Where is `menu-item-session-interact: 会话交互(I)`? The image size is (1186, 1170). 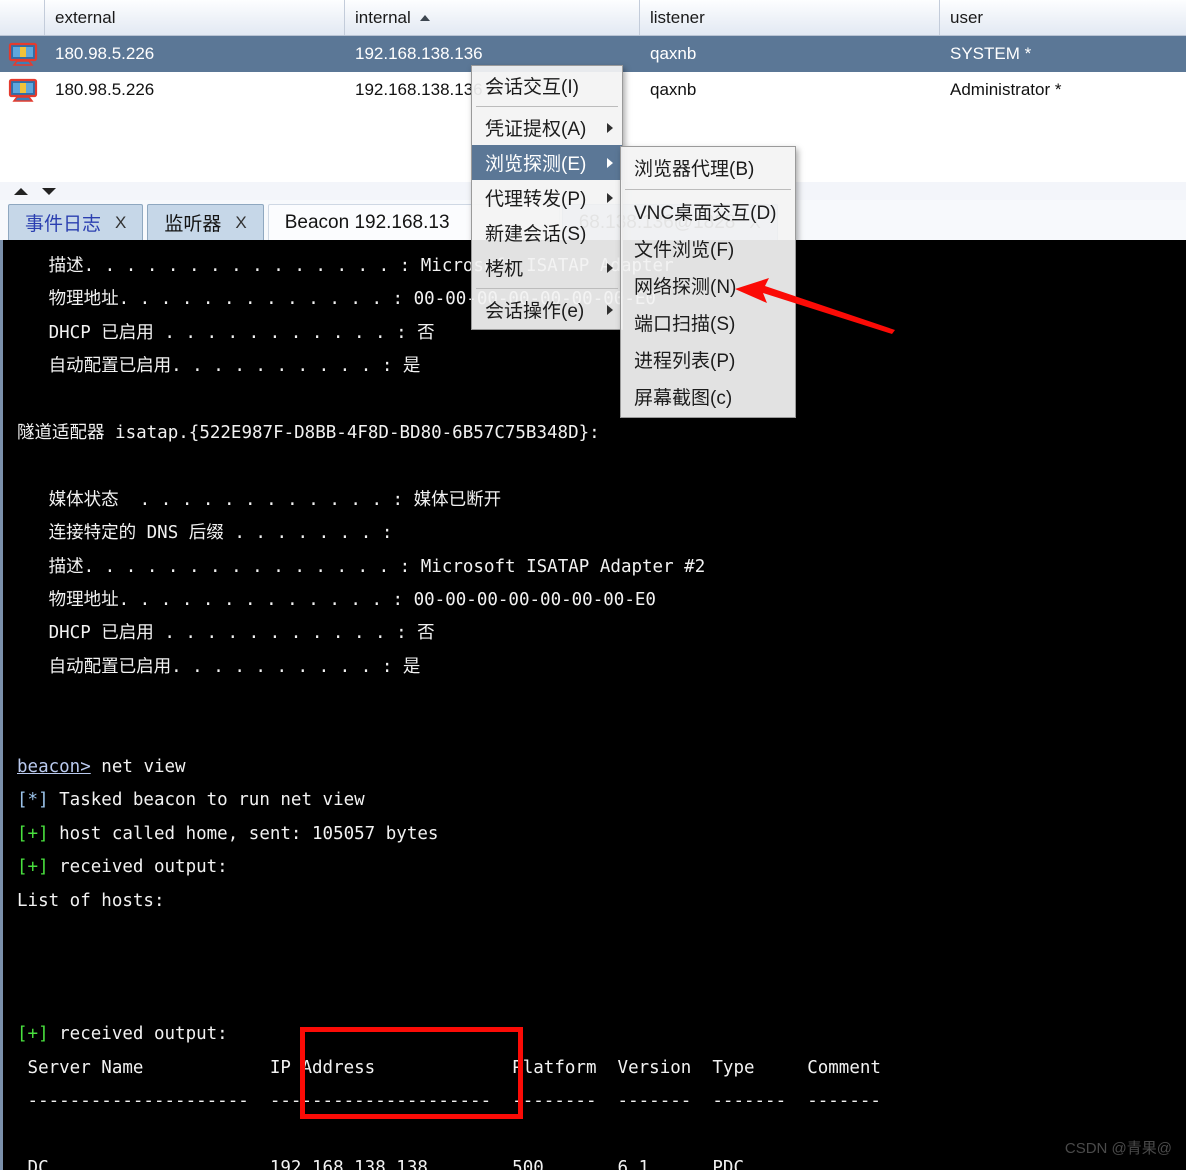 menu-item-session-interact: 会话交互(I) is located at coordinates (547, 85).